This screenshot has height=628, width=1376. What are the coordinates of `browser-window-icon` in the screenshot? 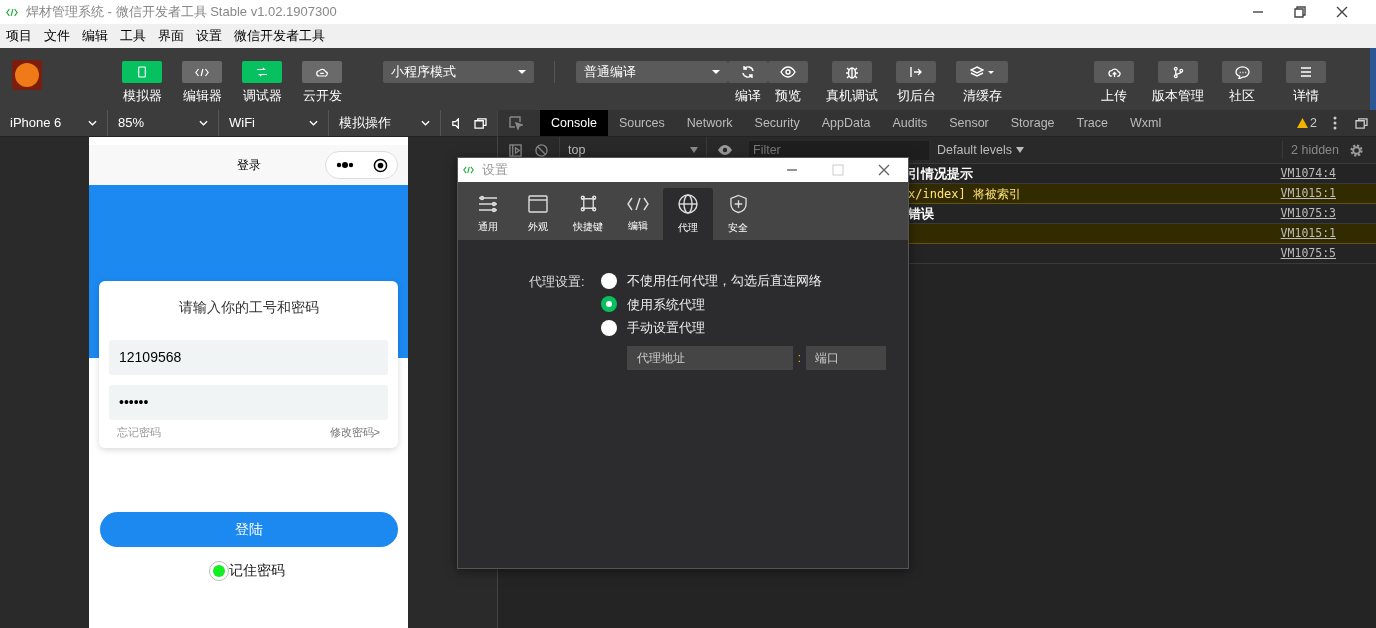 It's located at (538, 203).